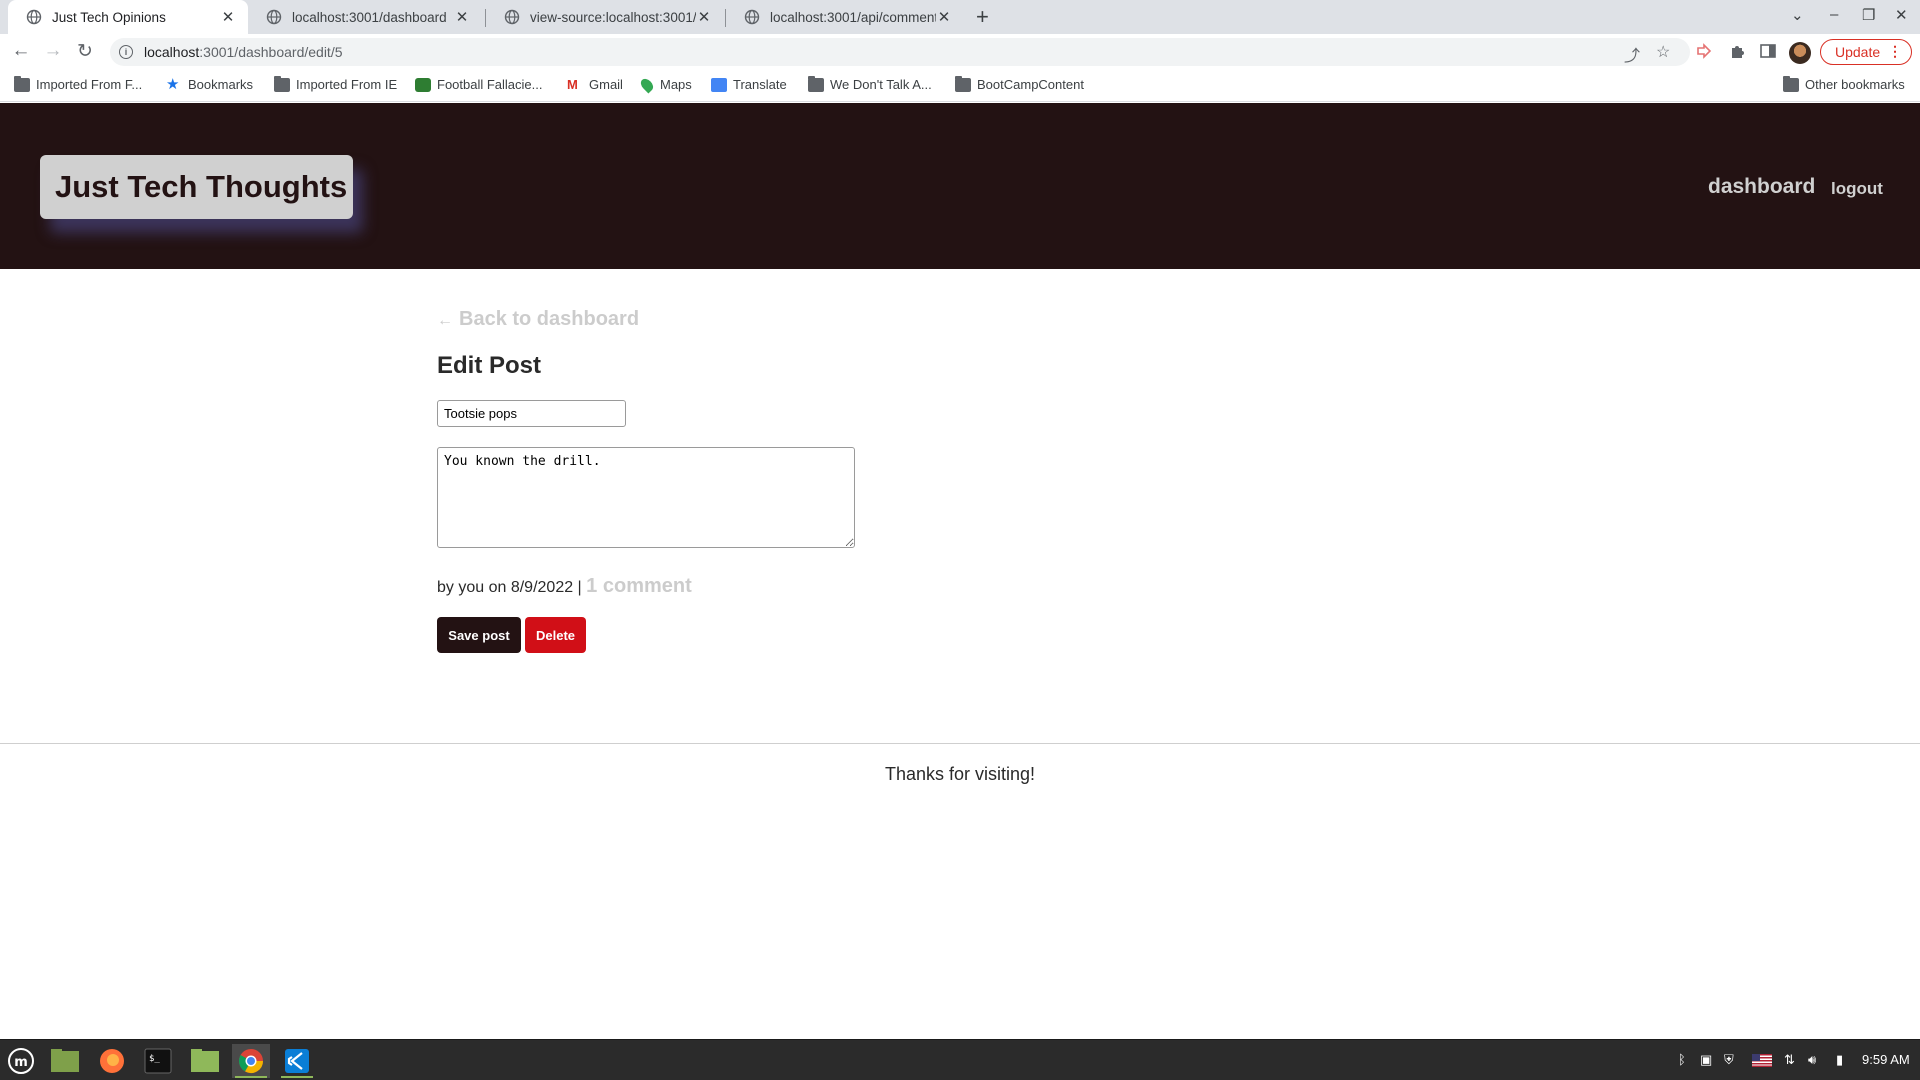 Image resolution: width=1920 pixels, height=1080 pixels. Describe the element at coordinates (21, 51) in the screenshot. I see `back-icon: ←` at that location.